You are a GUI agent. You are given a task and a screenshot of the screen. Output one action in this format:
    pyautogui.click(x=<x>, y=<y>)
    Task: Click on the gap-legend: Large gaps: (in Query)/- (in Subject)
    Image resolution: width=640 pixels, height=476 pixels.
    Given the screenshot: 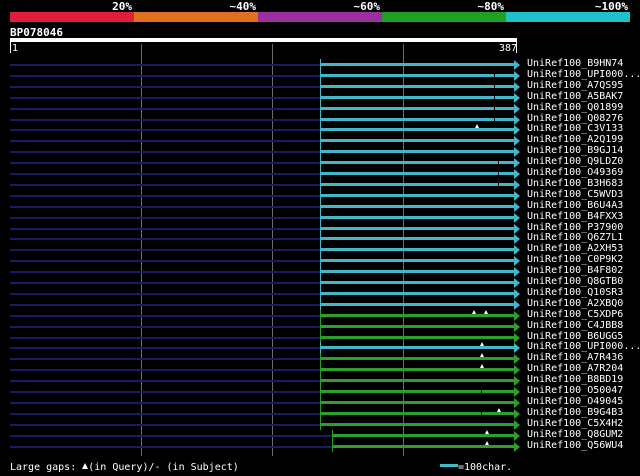 What is the action you would take?
    pyautogui.click(x=124, y=467)
    